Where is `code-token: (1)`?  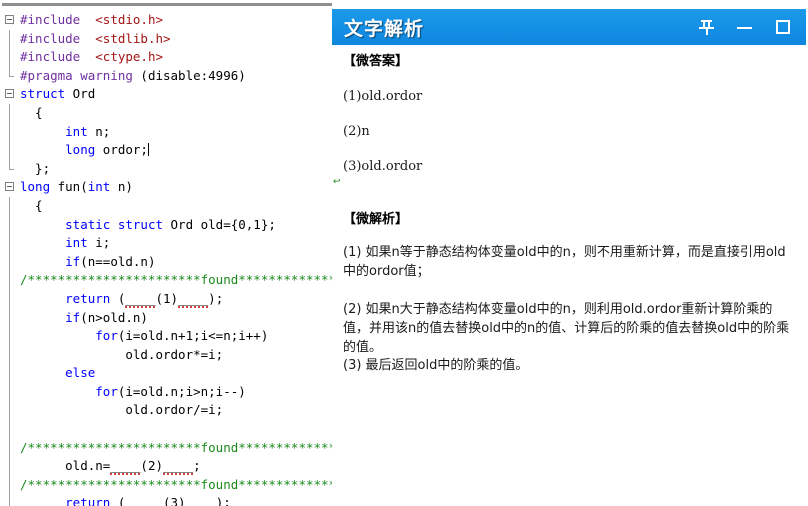
code-token: (1) is located at coordinates (167, 298).